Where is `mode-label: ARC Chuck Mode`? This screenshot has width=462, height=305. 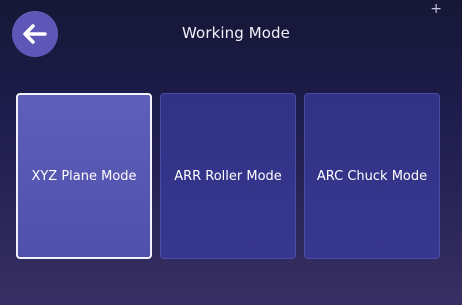 mode-label: ARC Chuck Mode is located at coordinates (372, 176).